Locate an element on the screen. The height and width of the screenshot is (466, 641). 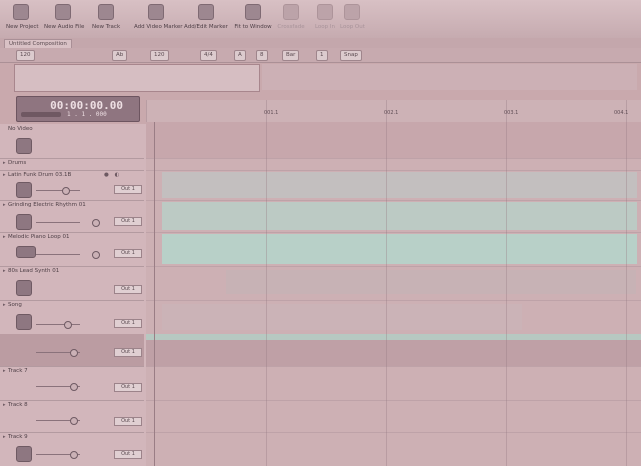
selected-track-header: Out 1 is located at coordinates (72, 350).